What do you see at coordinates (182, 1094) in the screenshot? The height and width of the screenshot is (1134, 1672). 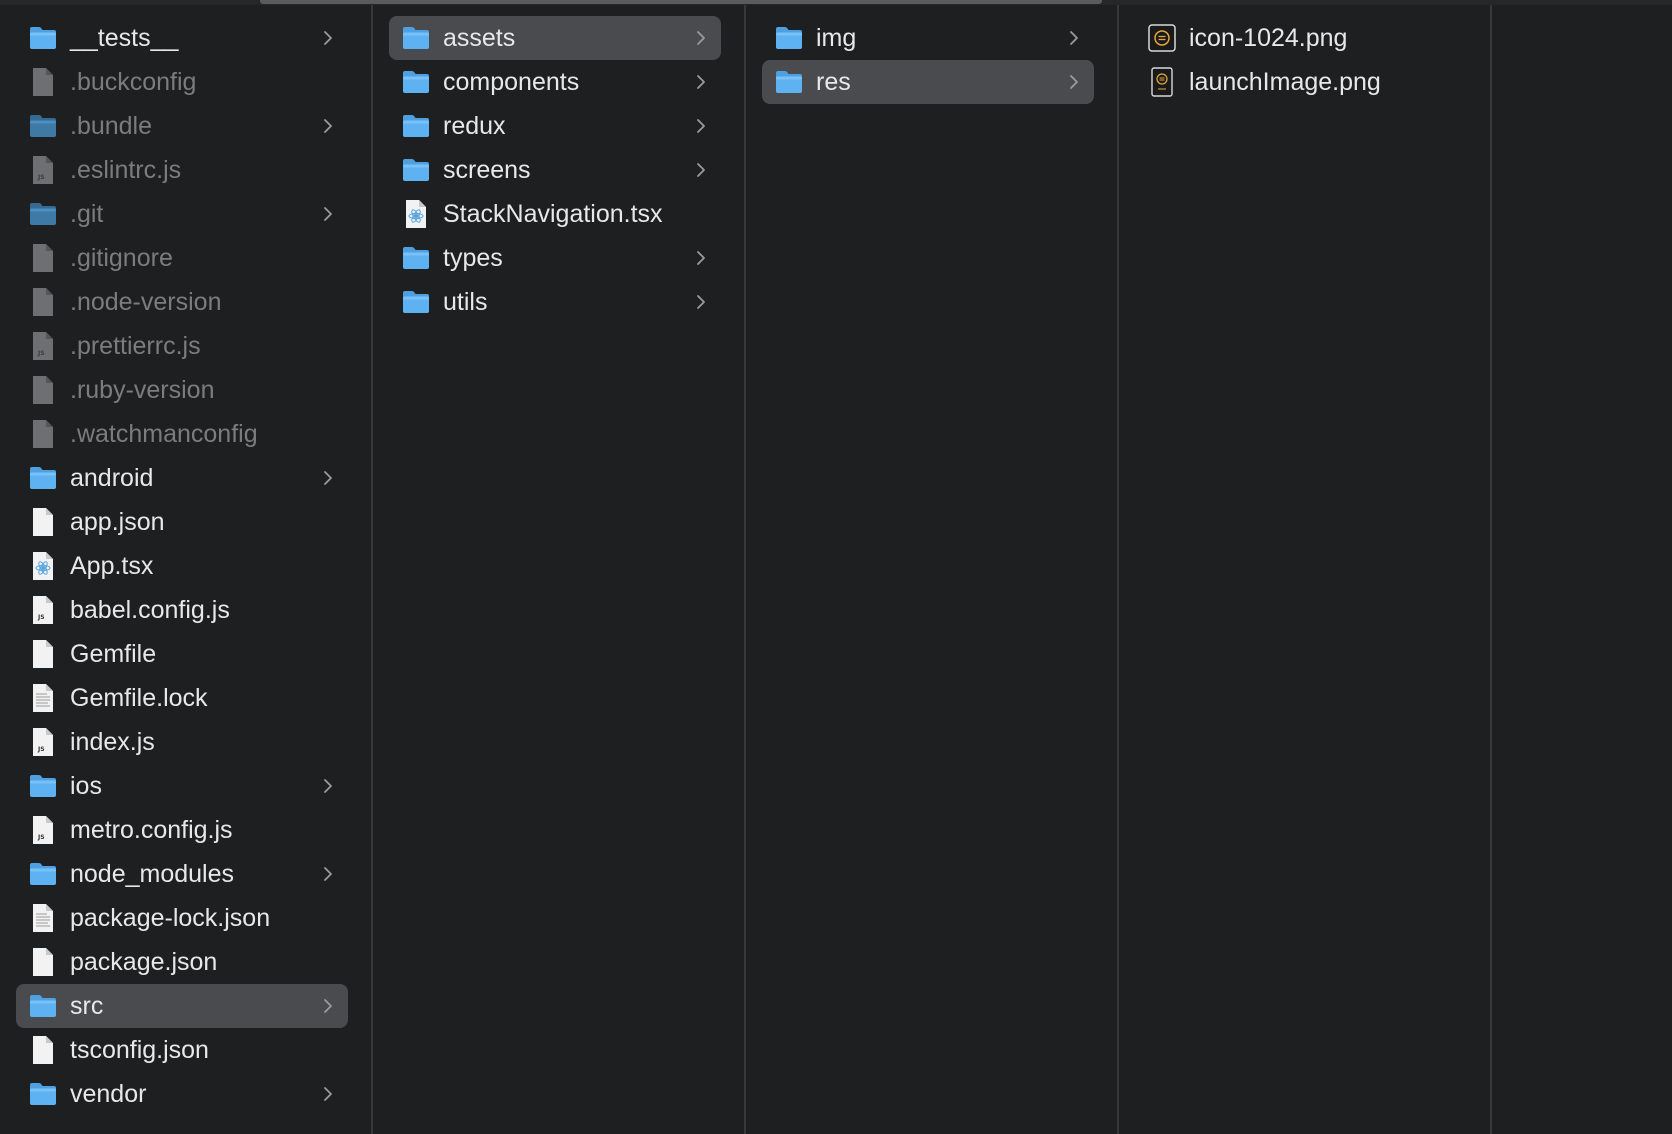 I see `folder-row-vendor: vendor` at bounding box center [182, 1094].